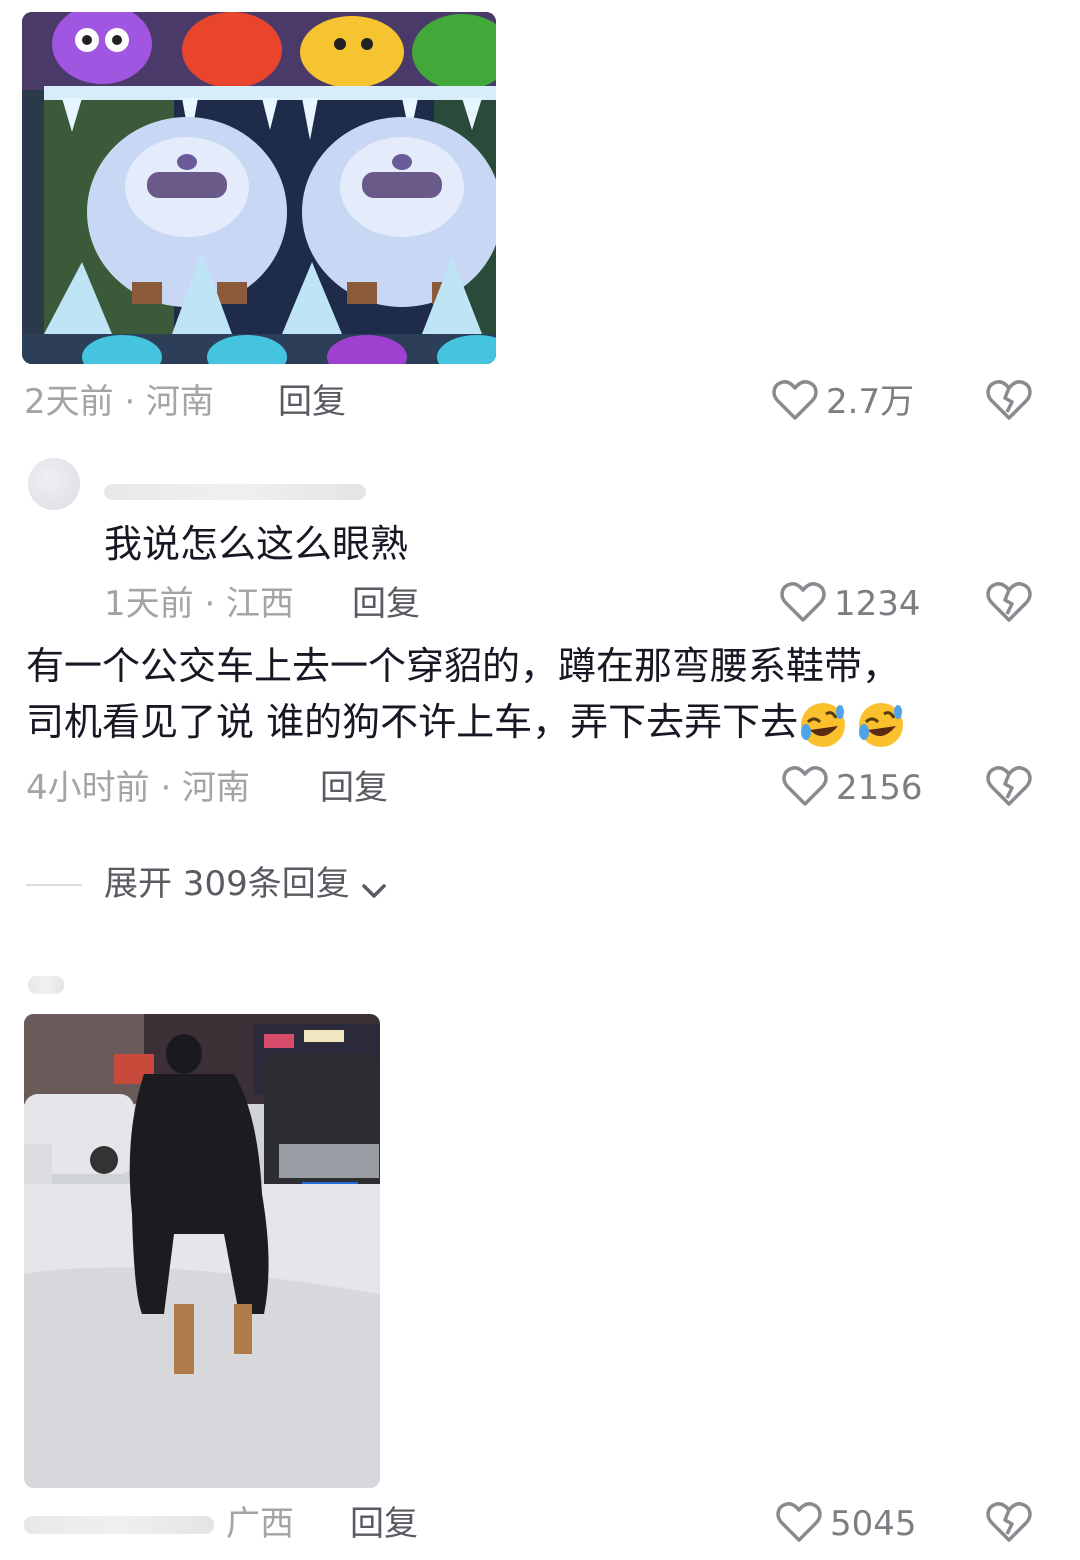 The height and width of the screenshot is (1560, 1080). I want to click on comment-time-location: 4小时前 · 河南, so click(138, 788).